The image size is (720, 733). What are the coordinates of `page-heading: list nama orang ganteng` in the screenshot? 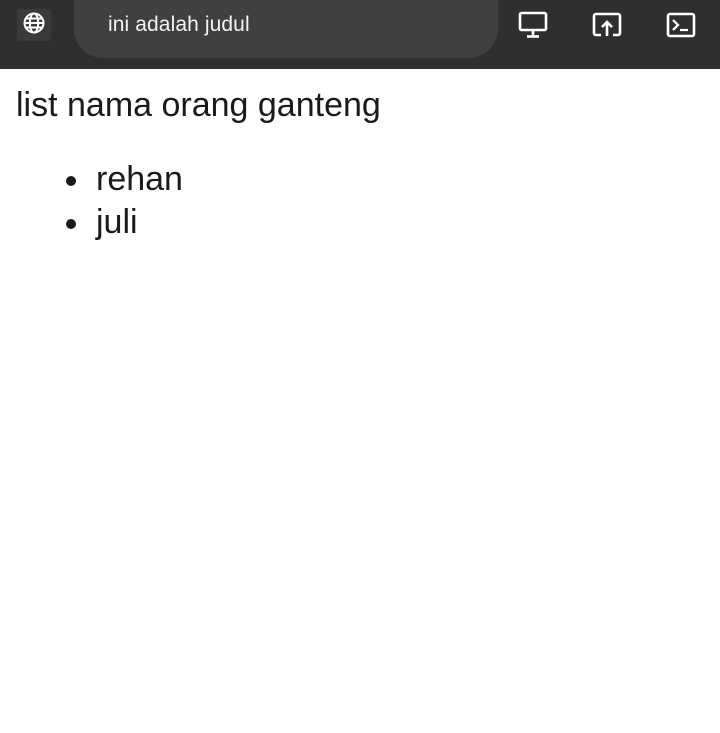 It's located at (198, 105).